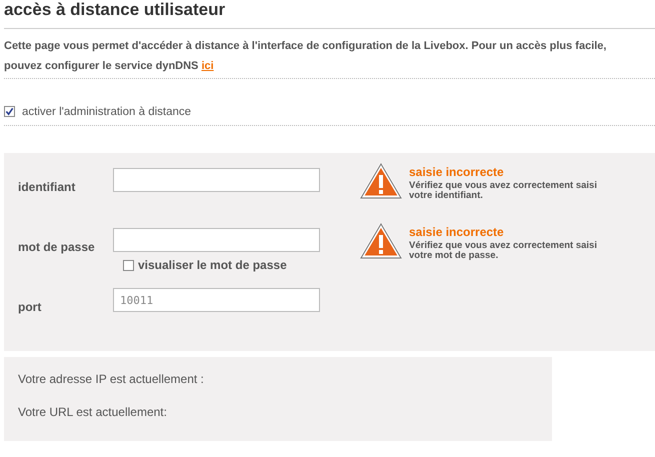 Image resolution: width=655 pixels, height=457 pixels. Describe the element at coordinates (207, 66) in the screenshot. I see `dyndns-link: ici` at that location.